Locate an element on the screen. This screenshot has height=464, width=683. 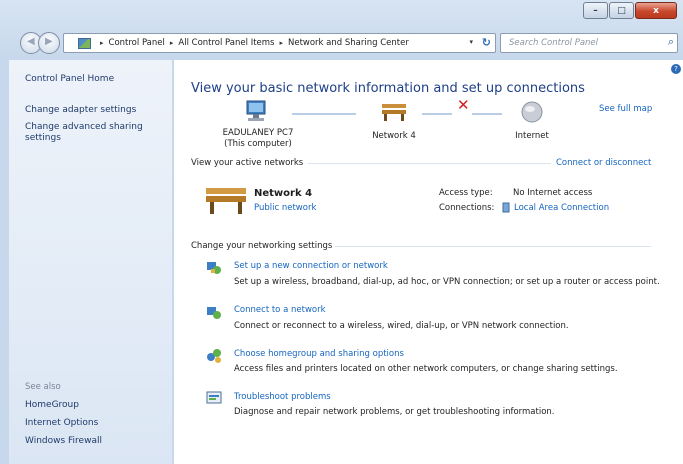
sidebar-item-windows-firewall: Windows Firewall is located at coordinates (63, 441).